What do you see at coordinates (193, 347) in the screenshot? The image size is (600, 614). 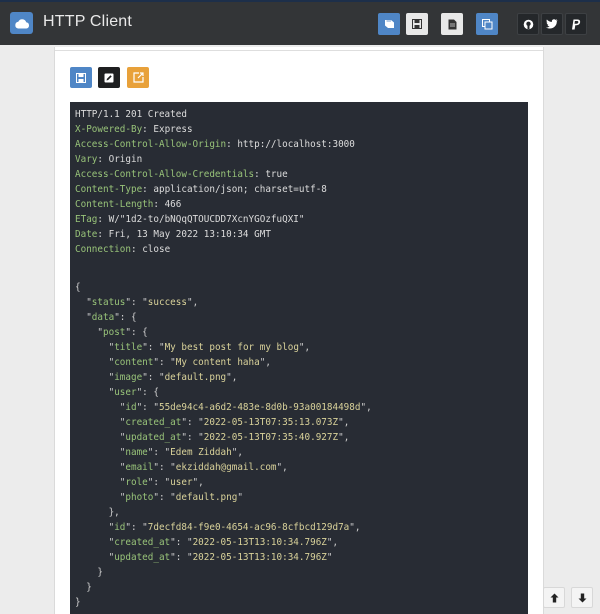 I see `json-line: "title": "My best post for my blog",` at bounding box center [193, 347].